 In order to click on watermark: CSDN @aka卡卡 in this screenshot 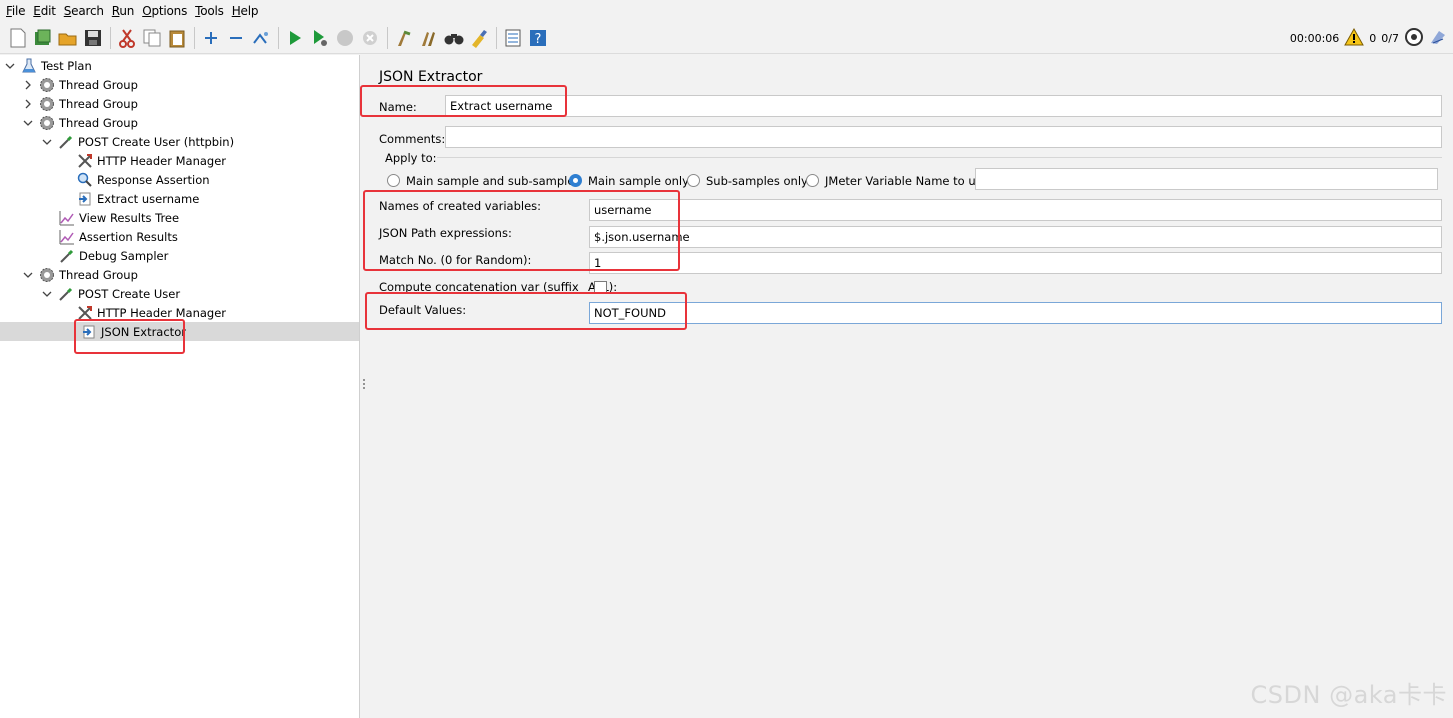, I will do `click(1348, 695)`.